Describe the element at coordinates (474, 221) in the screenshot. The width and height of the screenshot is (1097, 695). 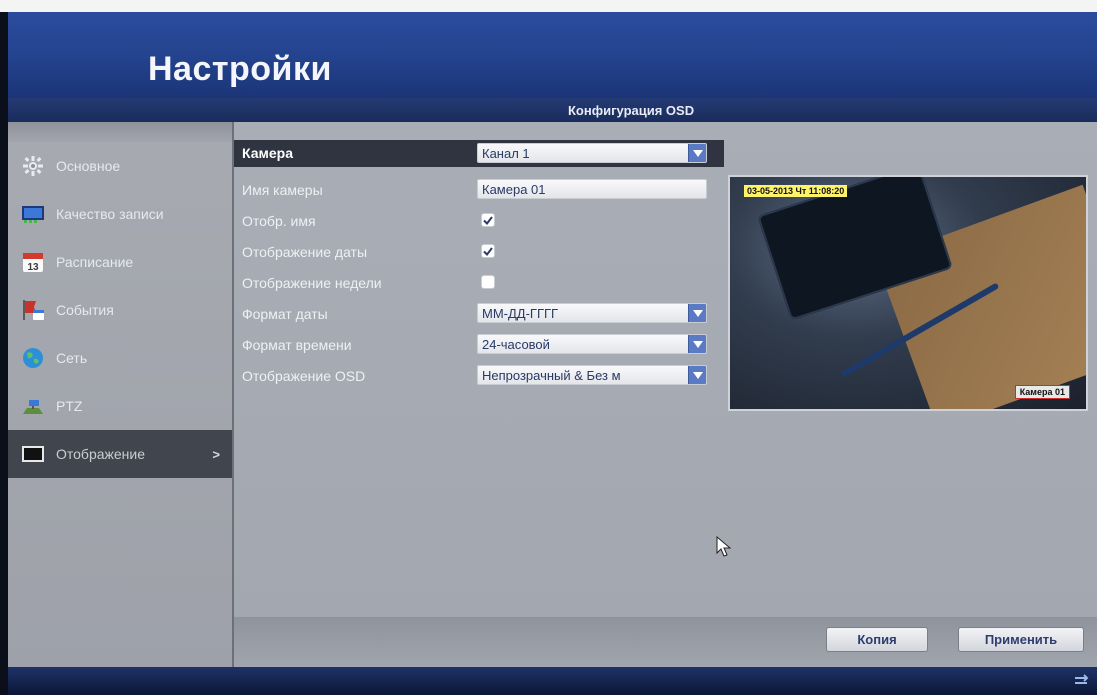
I see `show-name-row: Отобр. имя` at that location.